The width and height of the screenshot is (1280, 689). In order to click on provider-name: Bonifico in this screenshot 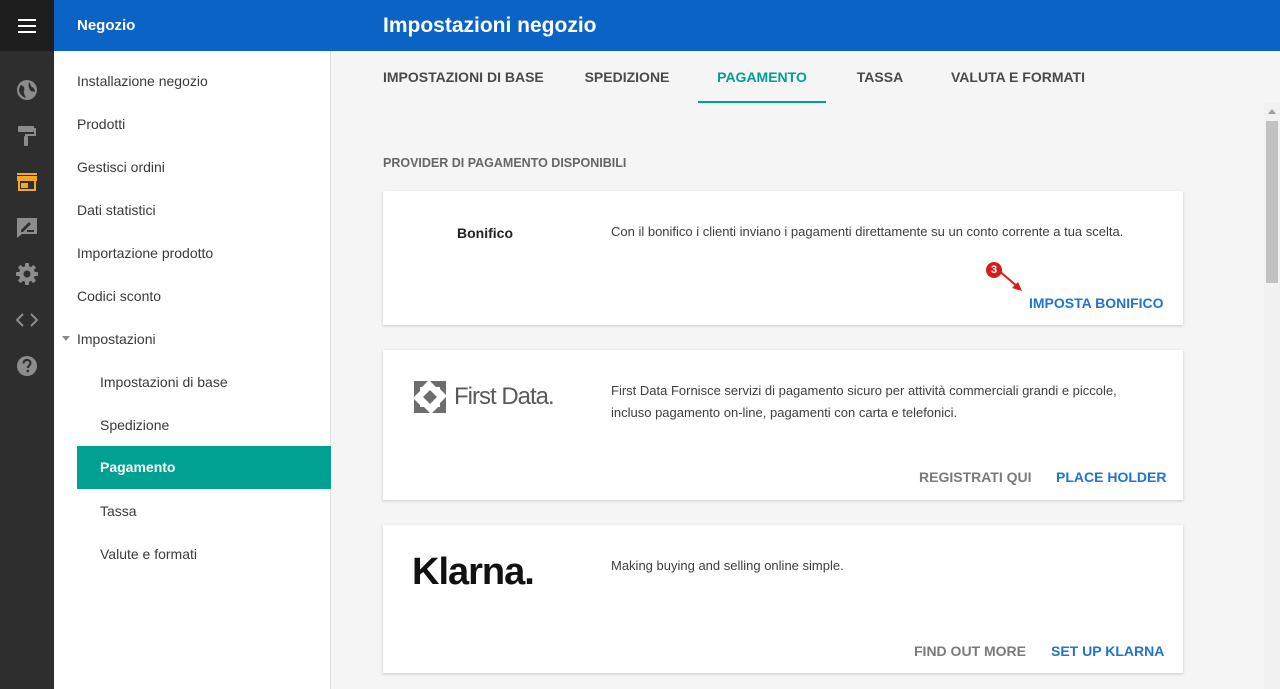, I will do `click(485, 233)`.